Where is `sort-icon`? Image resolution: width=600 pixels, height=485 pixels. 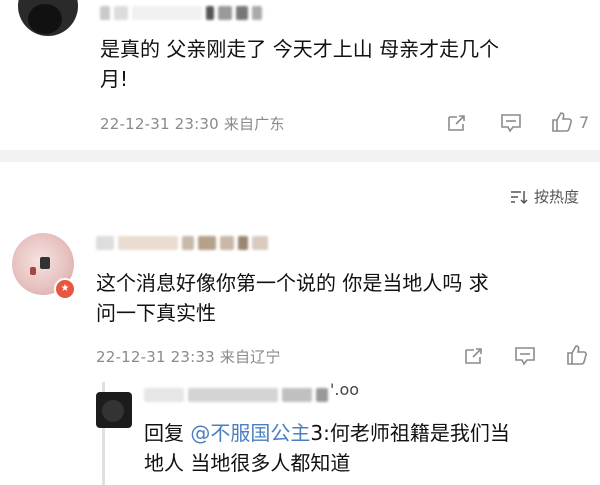 sort-icon is located at coordinates (519, 197).